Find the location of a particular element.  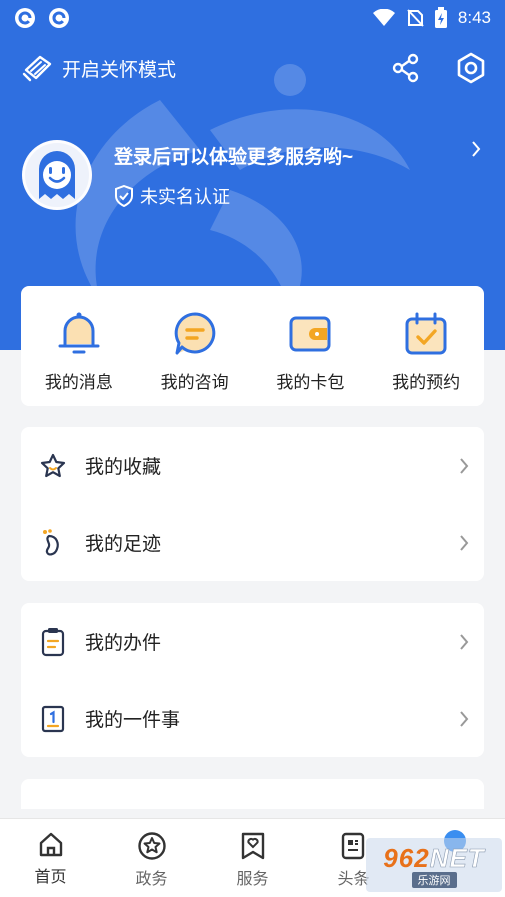

numbered-doc-icon is located at coordinates (53, 718).